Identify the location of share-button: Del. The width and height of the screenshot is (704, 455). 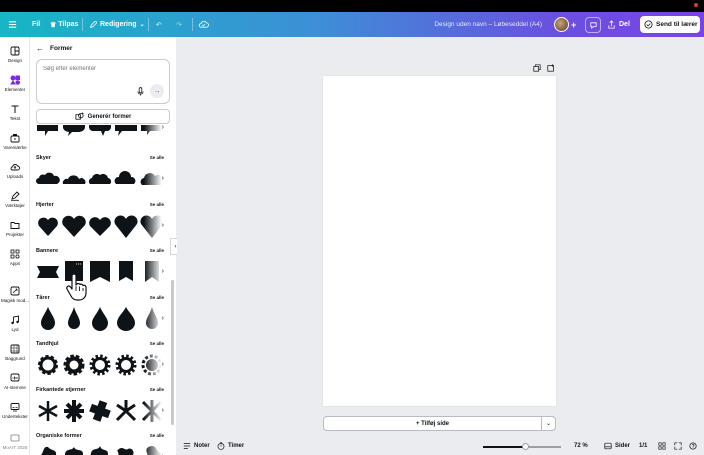
(618, 24).